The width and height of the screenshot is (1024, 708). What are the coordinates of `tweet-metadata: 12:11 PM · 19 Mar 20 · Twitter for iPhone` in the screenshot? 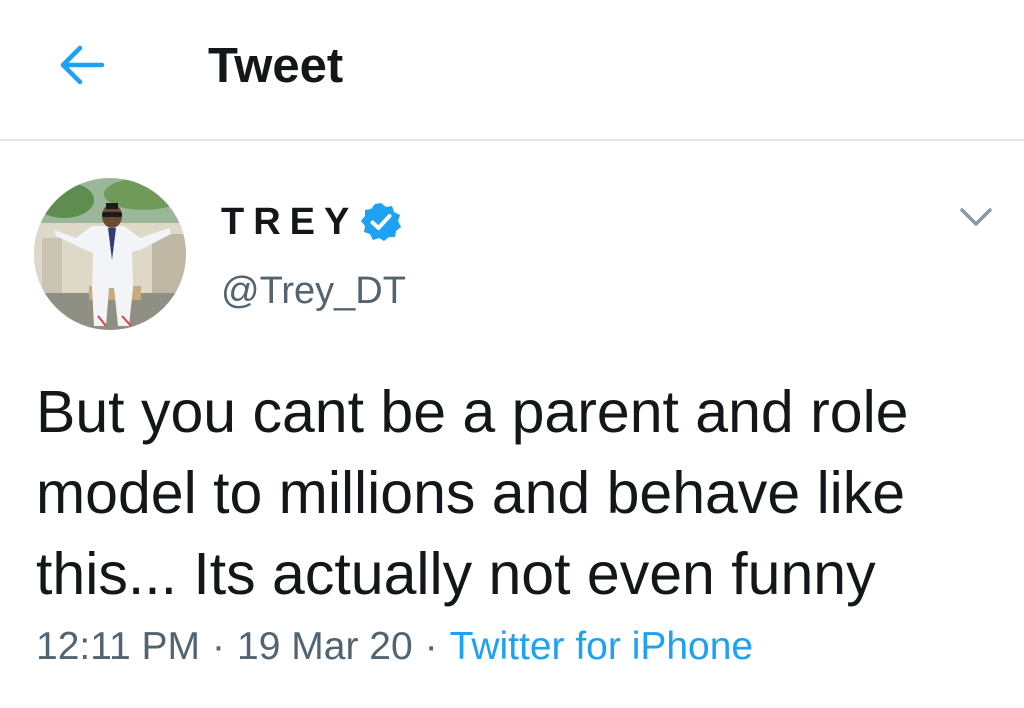 It's located at (394, 647).